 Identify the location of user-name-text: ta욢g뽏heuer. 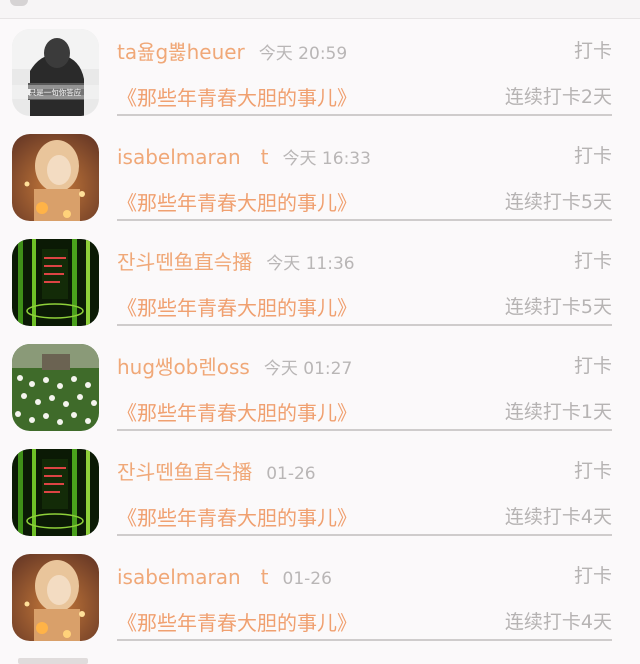
(181, 52).